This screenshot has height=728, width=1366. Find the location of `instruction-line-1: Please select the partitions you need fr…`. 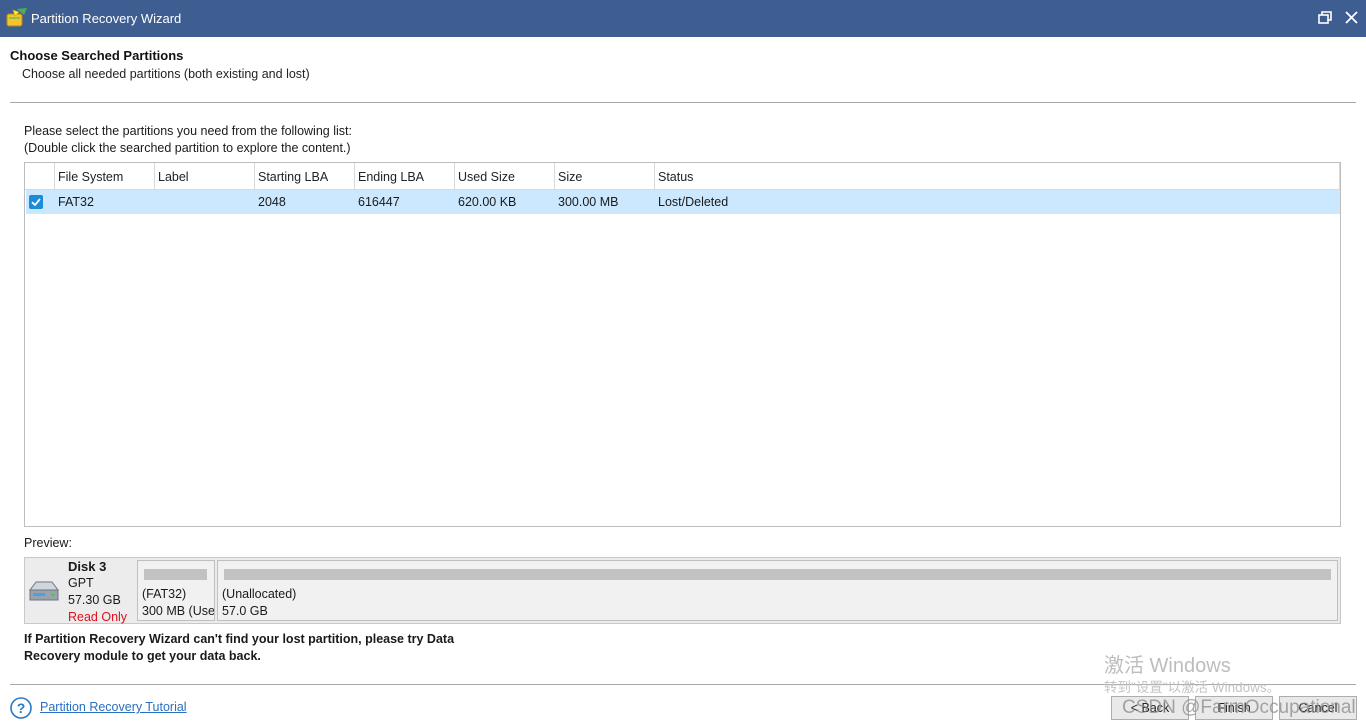

instruction-line-1: Please select the partitions you need fr… is located at coordinates (188, 131).